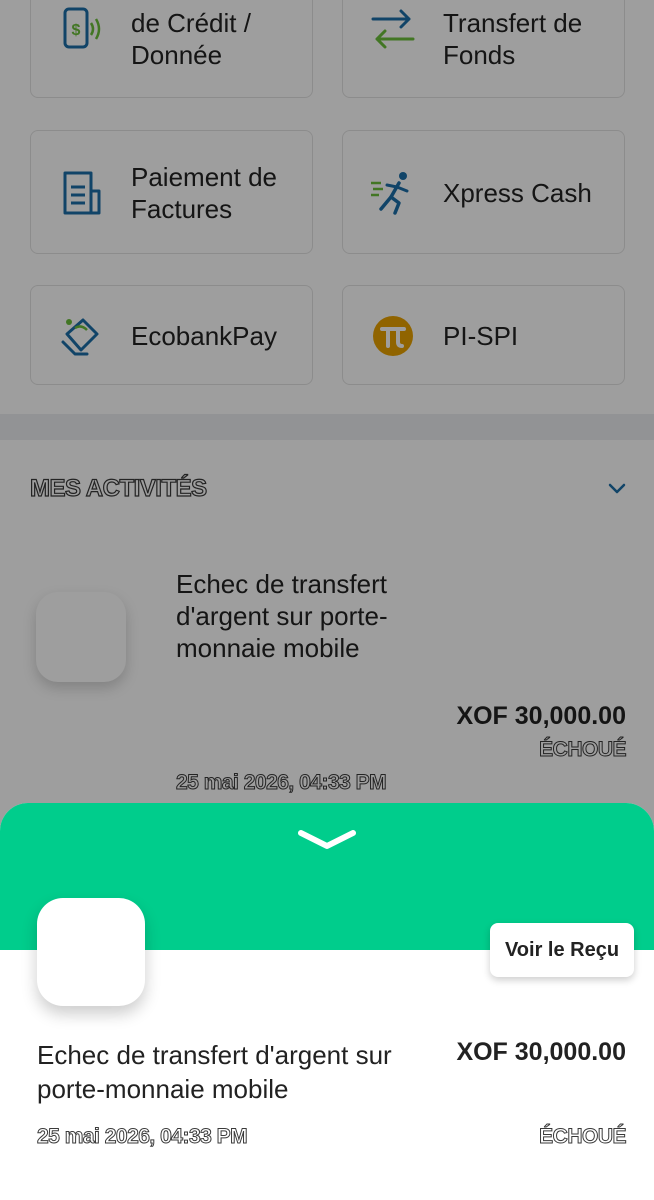 The image size is (654, 1200). I want to click on collapse-chevron-icon, so click(327, 840).